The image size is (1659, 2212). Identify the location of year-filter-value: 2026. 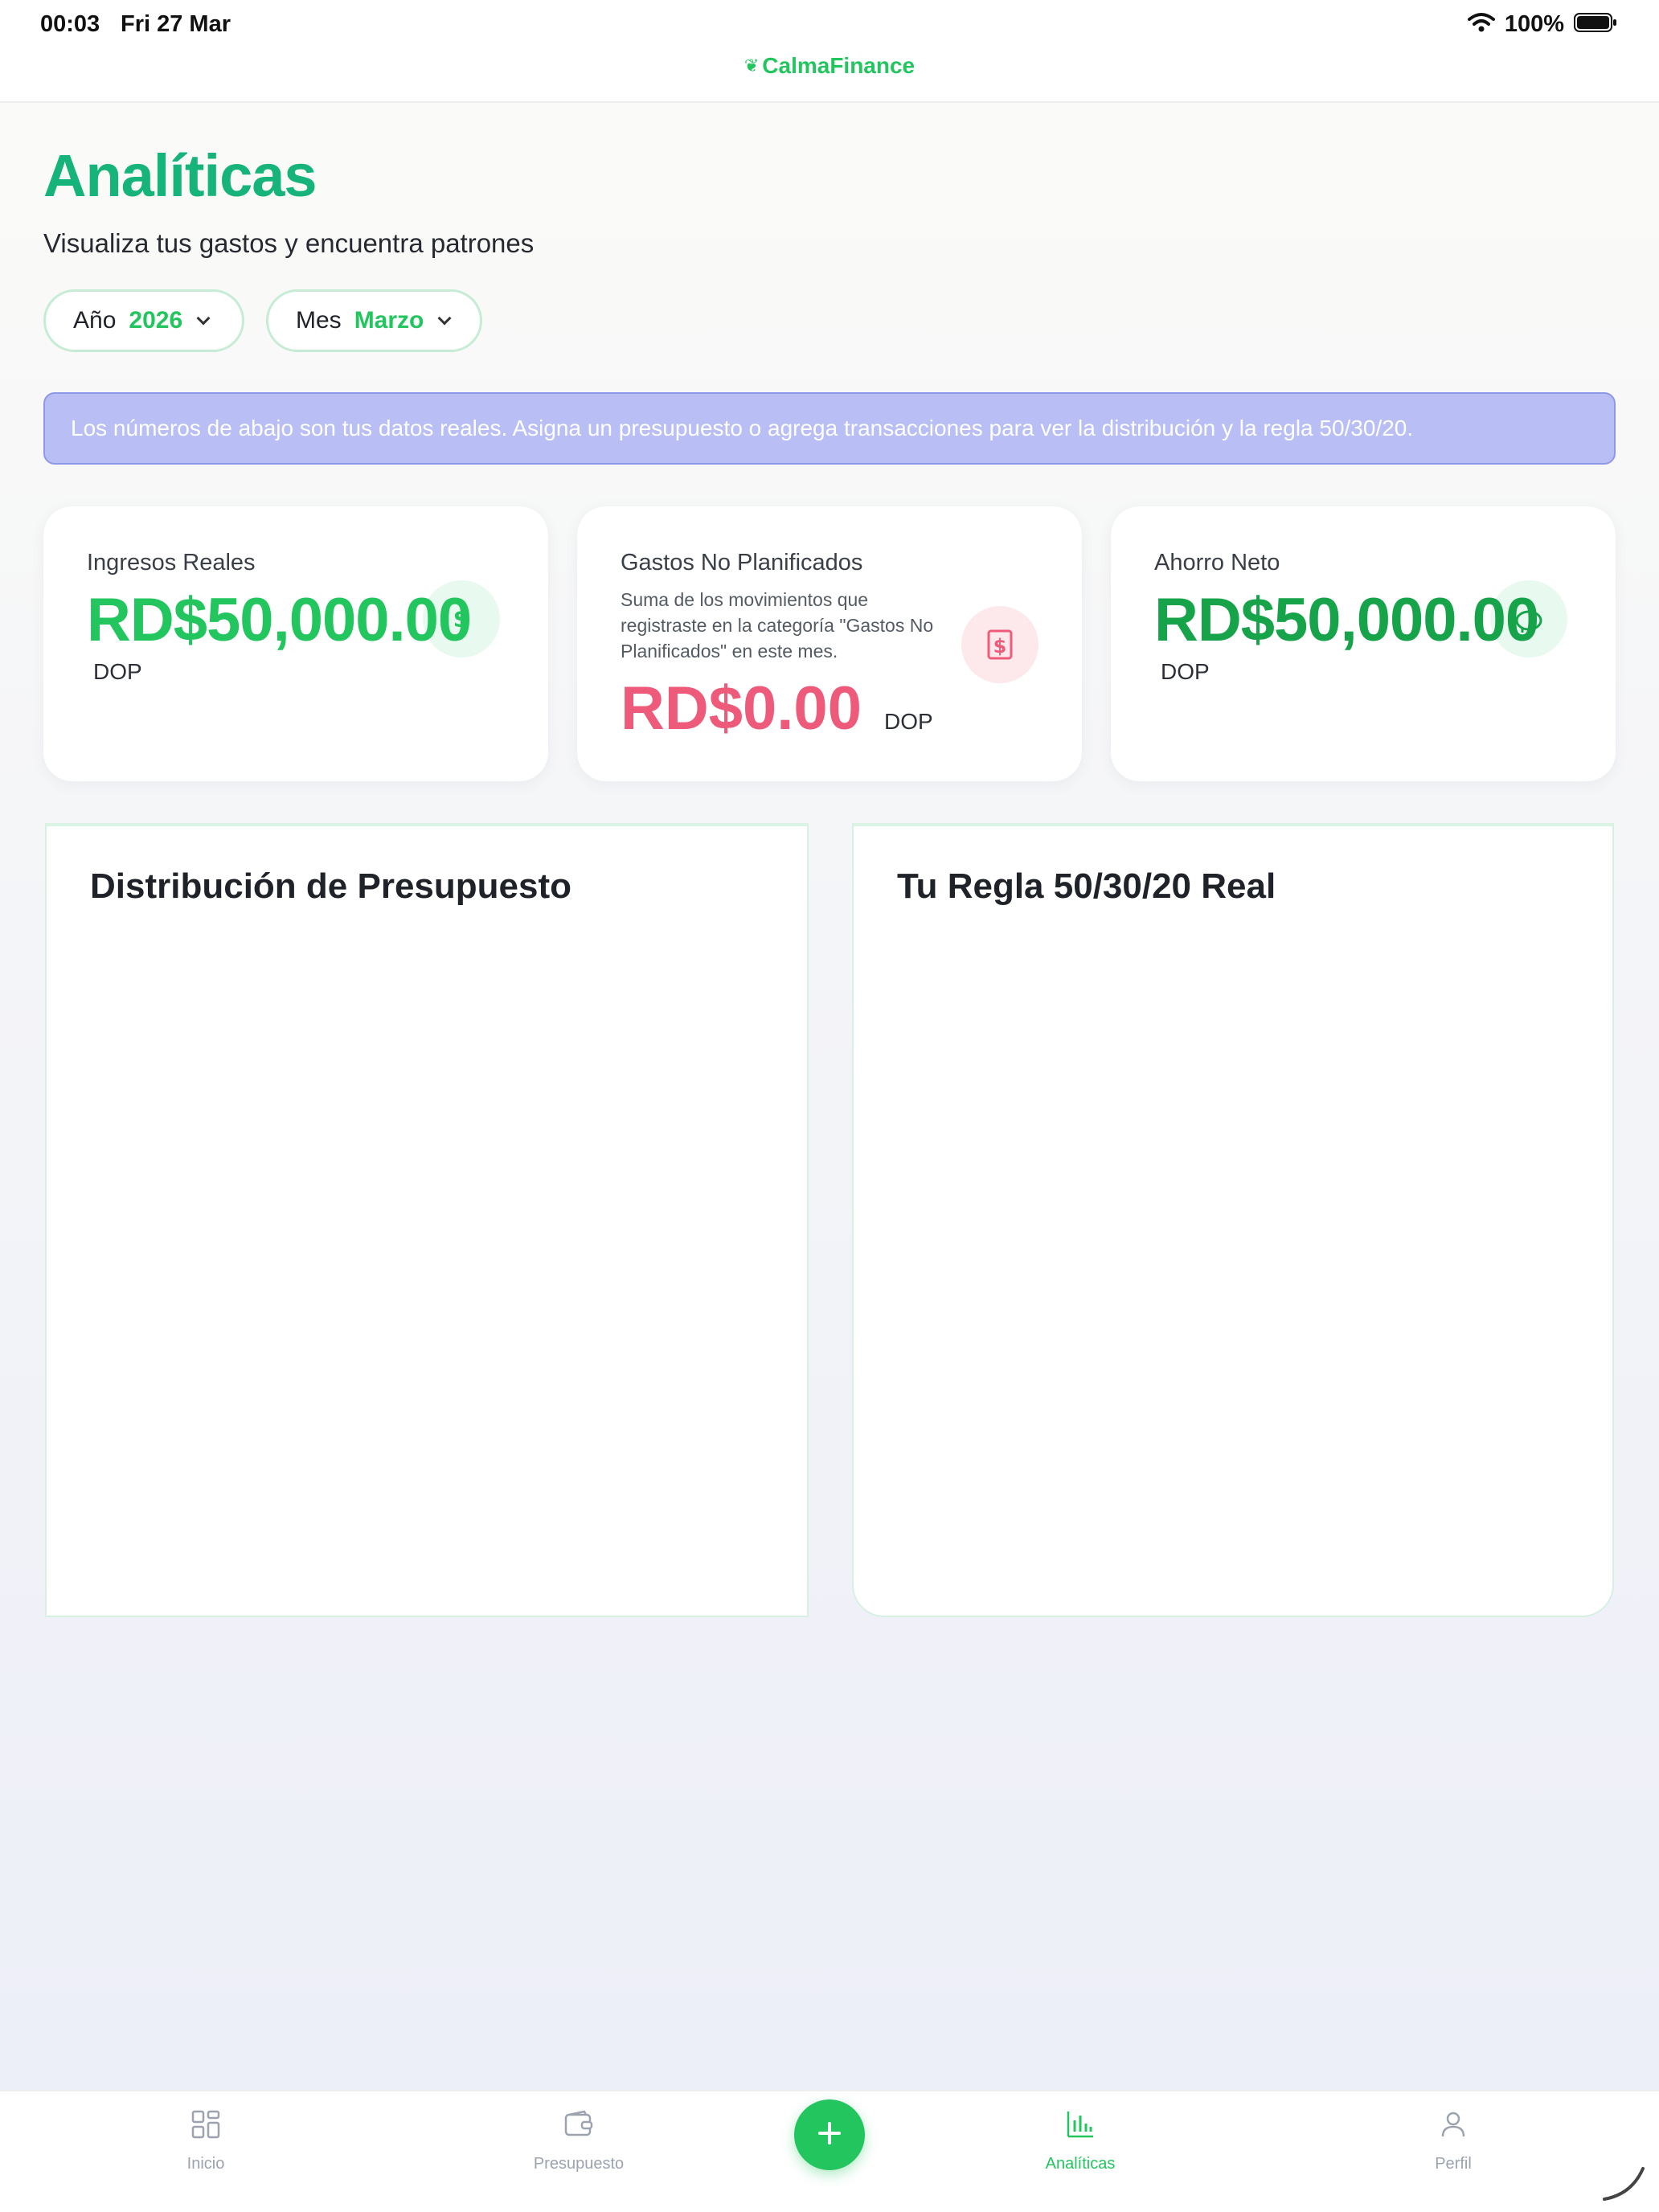
(156, 320).